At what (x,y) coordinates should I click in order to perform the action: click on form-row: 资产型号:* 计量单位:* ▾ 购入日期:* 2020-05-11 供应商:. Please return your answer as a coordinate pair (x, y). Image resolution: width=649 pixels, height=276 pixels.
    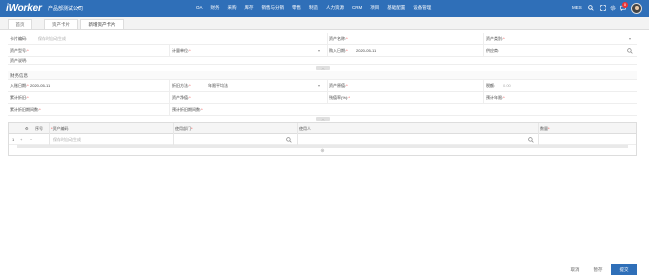
    Looking at the image, I should click on (322, 51).